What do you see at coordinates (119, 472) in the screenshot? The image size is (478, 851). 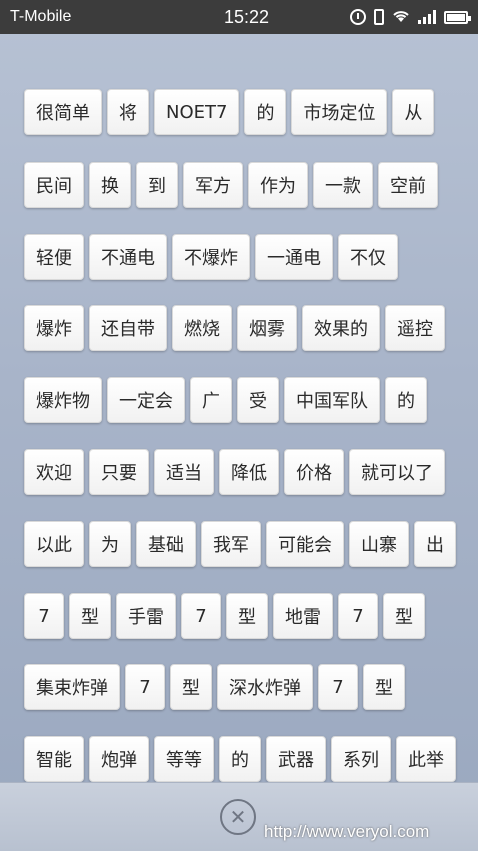 I see `word-chip: 只要` at bounding box center [119, 472].